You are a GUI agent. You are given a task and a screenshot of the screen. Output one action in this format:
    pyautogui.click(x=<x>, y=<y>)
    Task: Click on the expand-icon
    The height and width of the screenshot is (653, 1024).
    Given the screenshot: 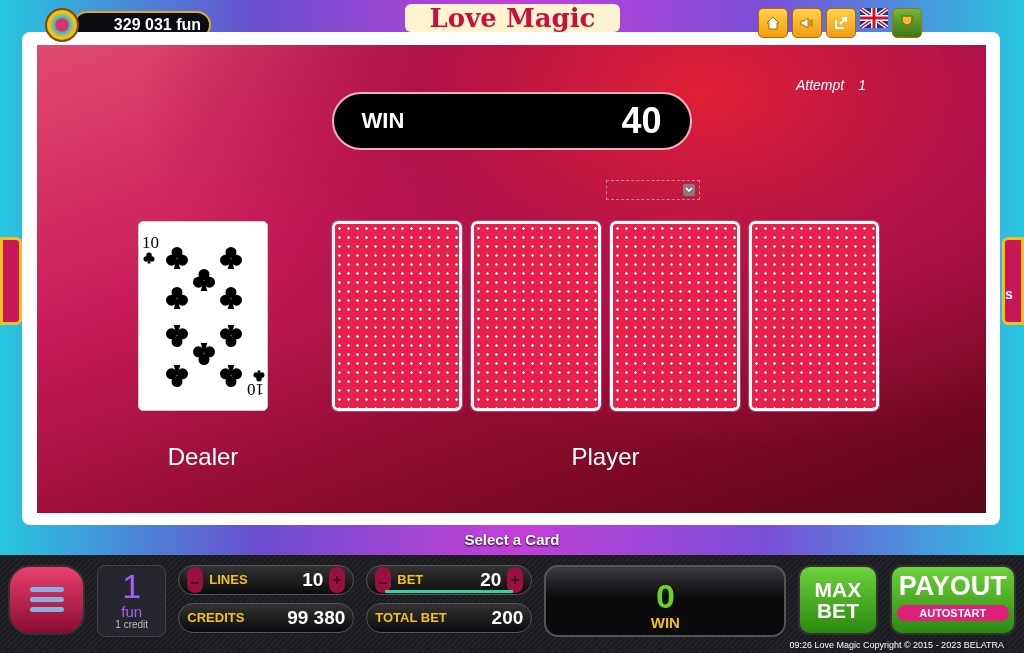 What is the action you would take?
    pyautogui.click(x=841, y=23)
    